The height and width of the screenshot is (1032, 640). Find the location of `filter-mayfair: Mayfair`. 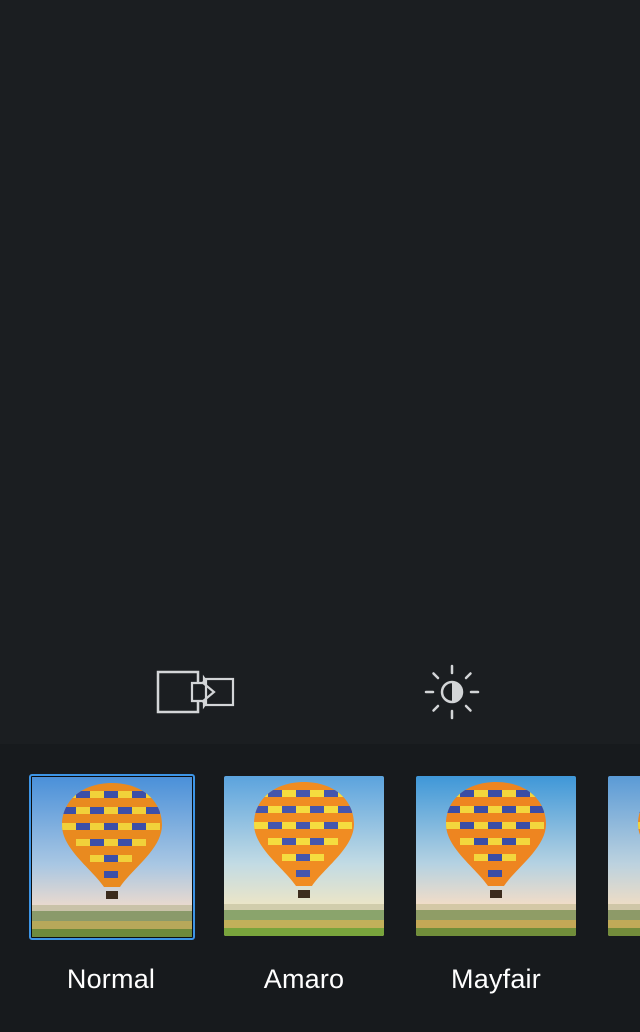

filter-mayfair: Mayfair is located at coordinates (496, 888).